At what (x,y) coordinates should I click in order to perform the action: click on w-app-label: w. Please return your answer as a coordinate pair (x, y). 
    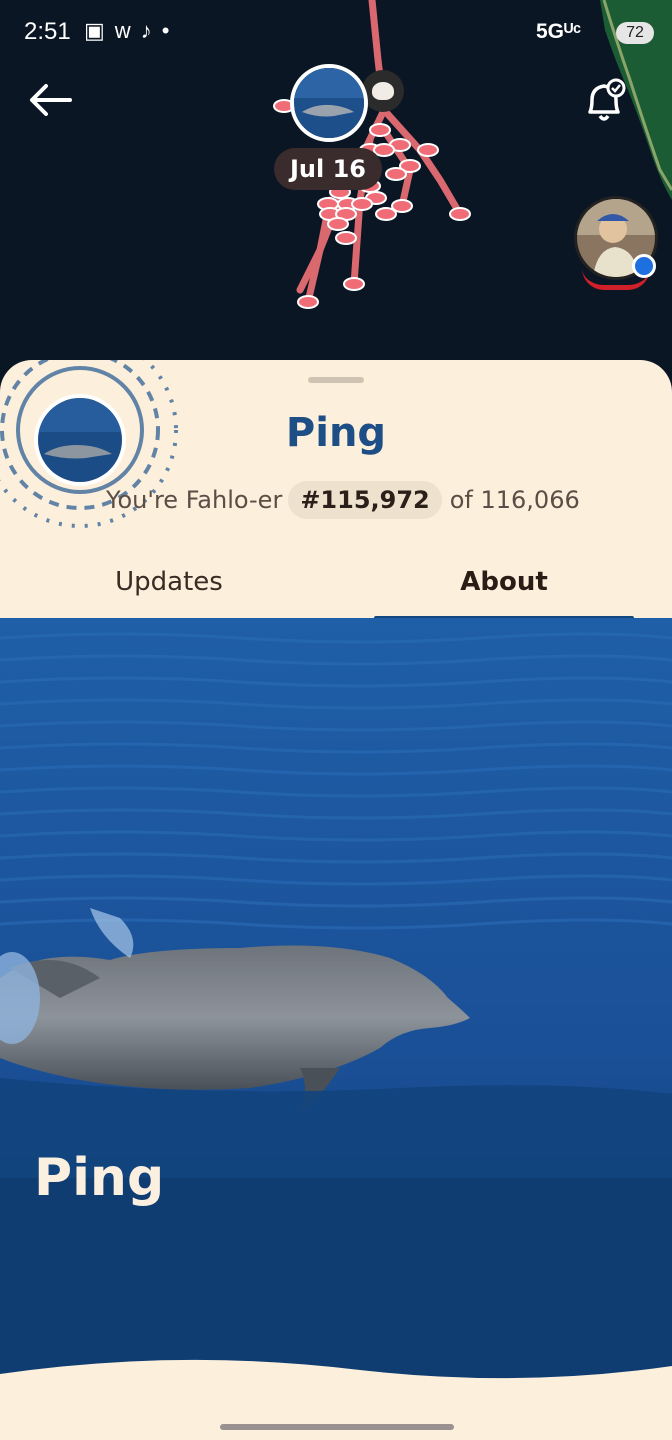
    Looking at the image, I should click on (122, 30).